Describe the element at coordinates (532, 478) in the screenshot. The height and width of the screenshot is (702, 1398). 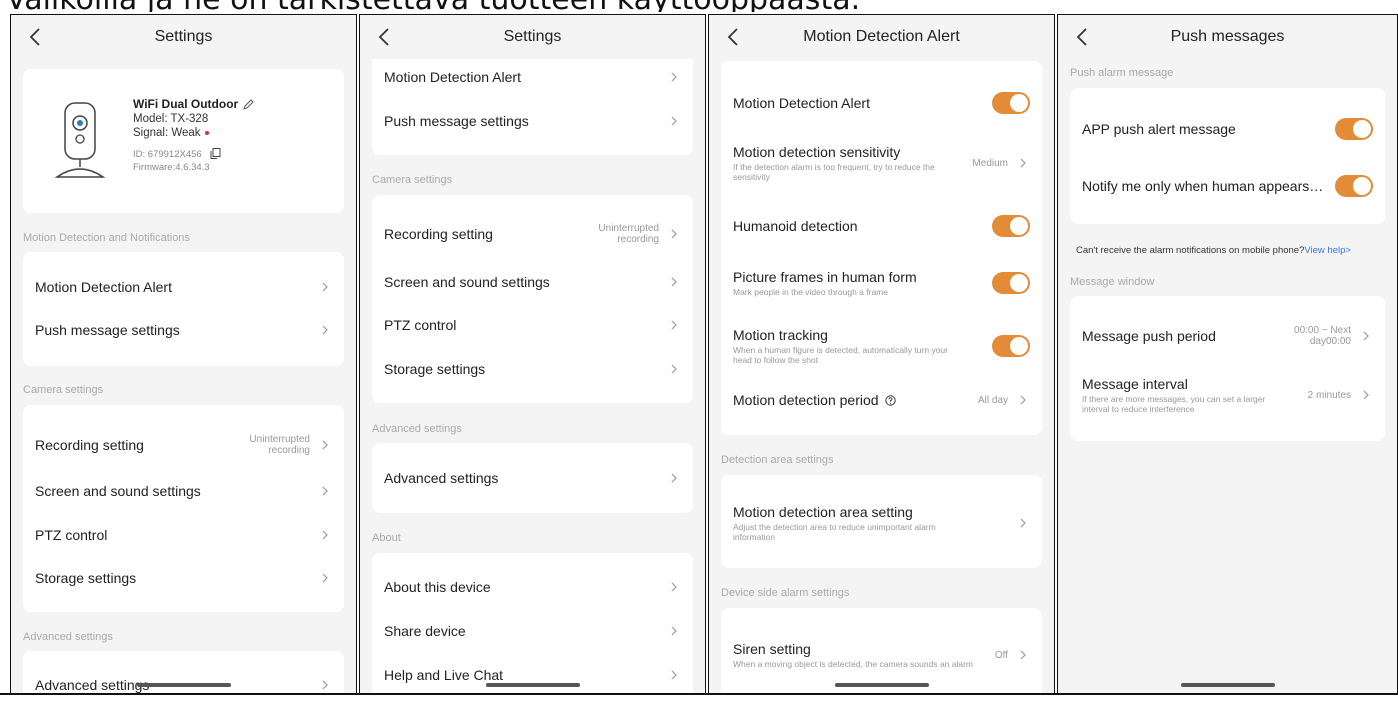
I see `advanced-settings-row: Advanced settings` at that location.